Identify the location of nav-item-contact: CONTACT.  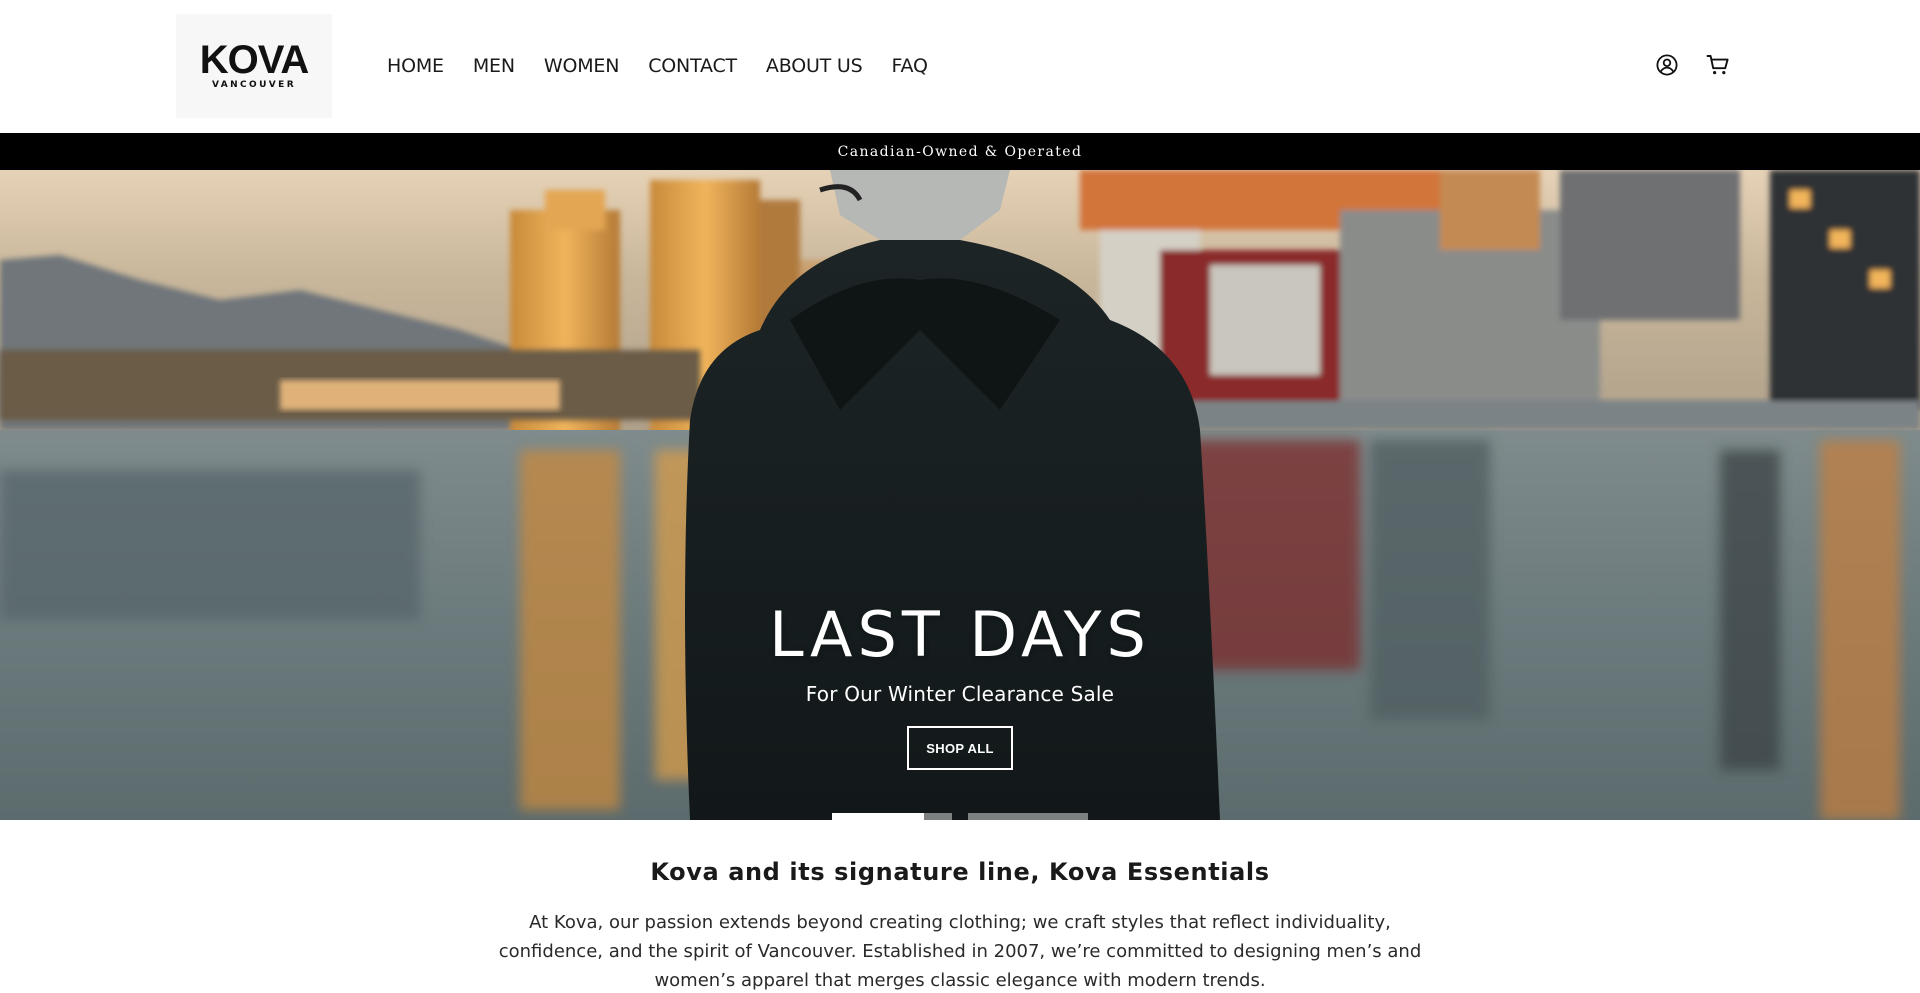
(692, 66).